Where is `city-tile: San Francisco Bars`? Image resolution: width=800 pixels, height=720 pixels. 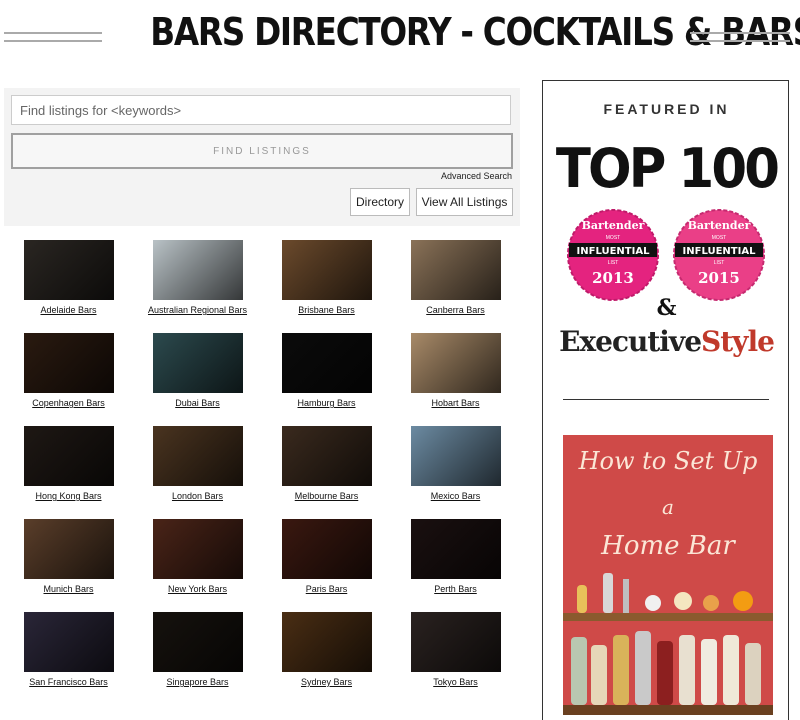
city-tile: San Francisco Bars is located at coordinates (68, 649).